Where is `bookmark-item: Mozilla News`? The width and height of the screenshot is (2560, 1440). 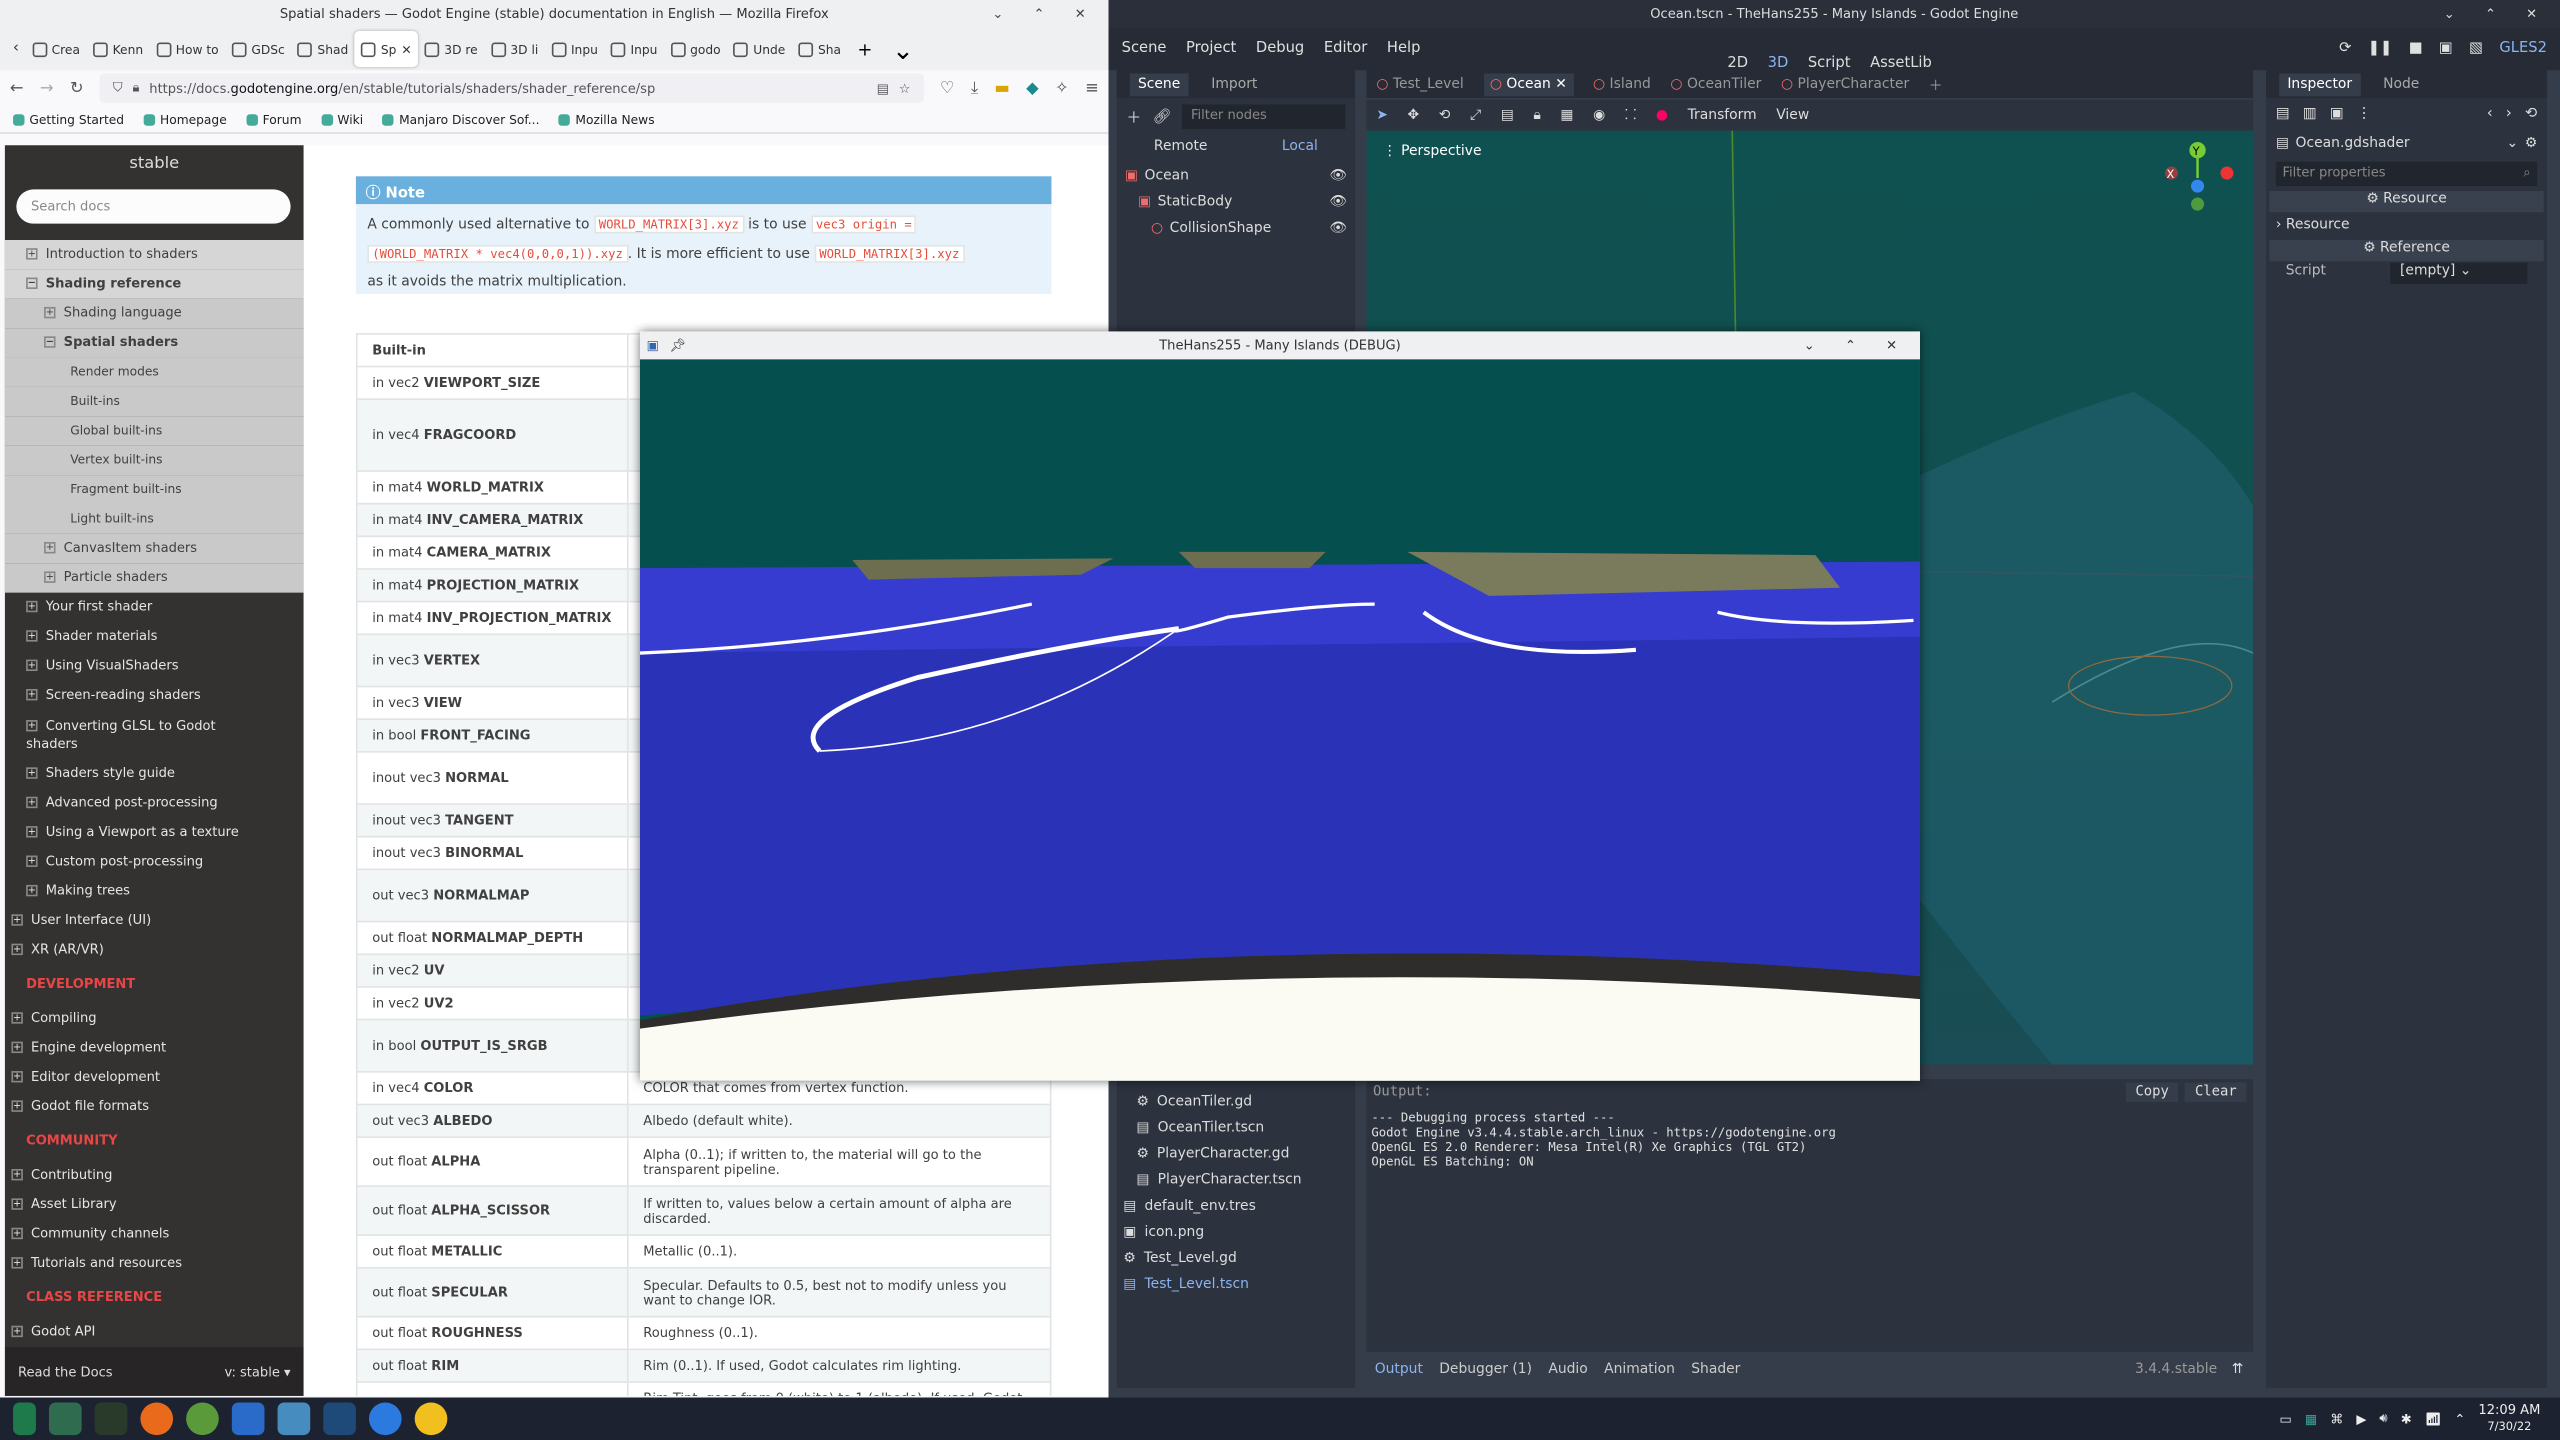 bookmark-item: Mozilla News is located at coordinates (607, 119).